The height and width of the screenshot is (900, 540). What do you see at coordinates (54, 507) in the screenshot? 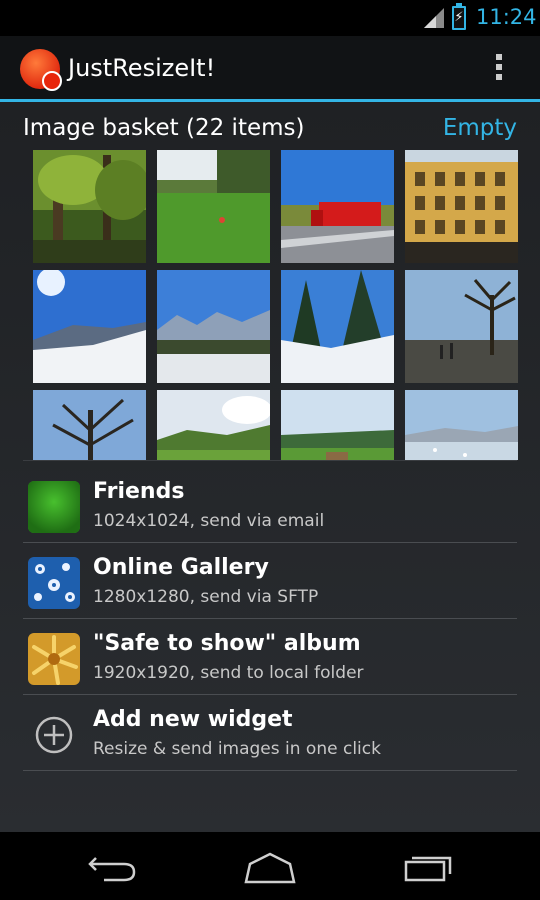
I see `green-grass-icon` at bounding box center [54, 507].